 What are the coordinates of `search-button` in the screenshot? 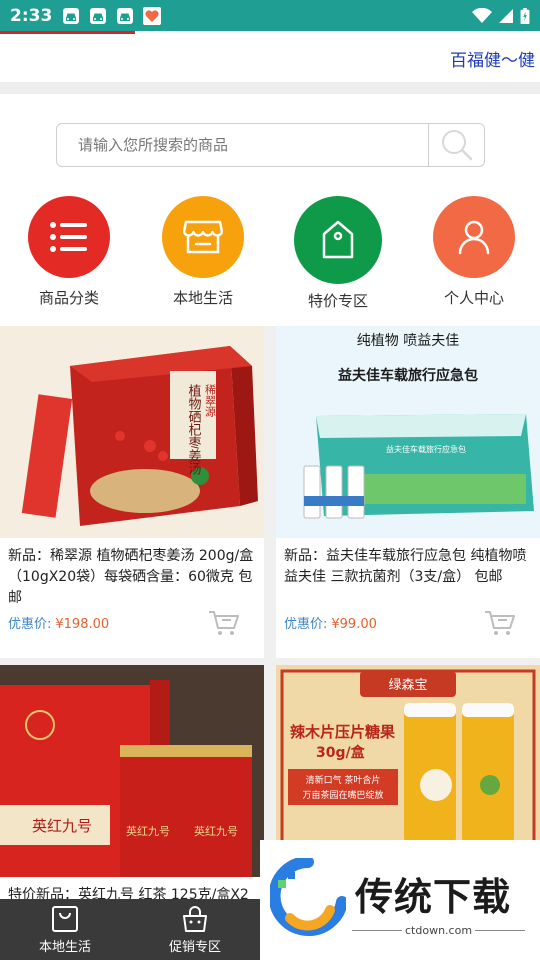 It's located at (456, 145).